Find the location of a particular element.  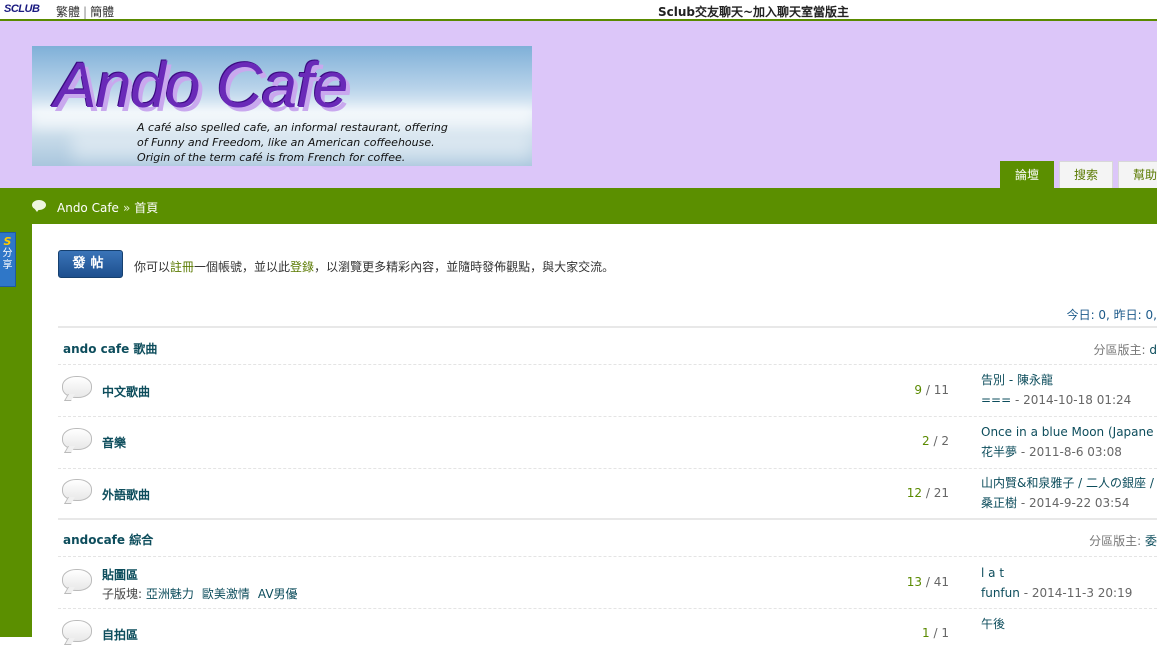

share-label: 享 is located at coordinates (7, 266).